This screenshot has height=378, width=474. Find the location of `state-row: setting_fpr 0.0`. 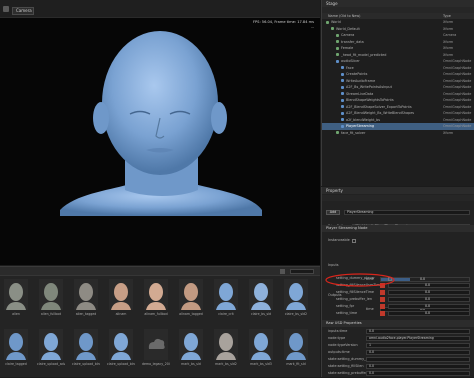

state-row: setting_fpr 0.0 is located at coordinates (398, 306).